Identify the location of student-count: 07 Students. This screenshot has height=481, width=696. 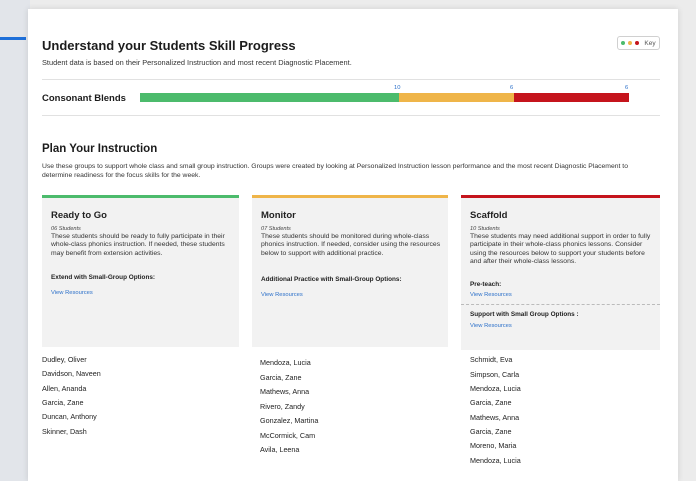
(276, 229).